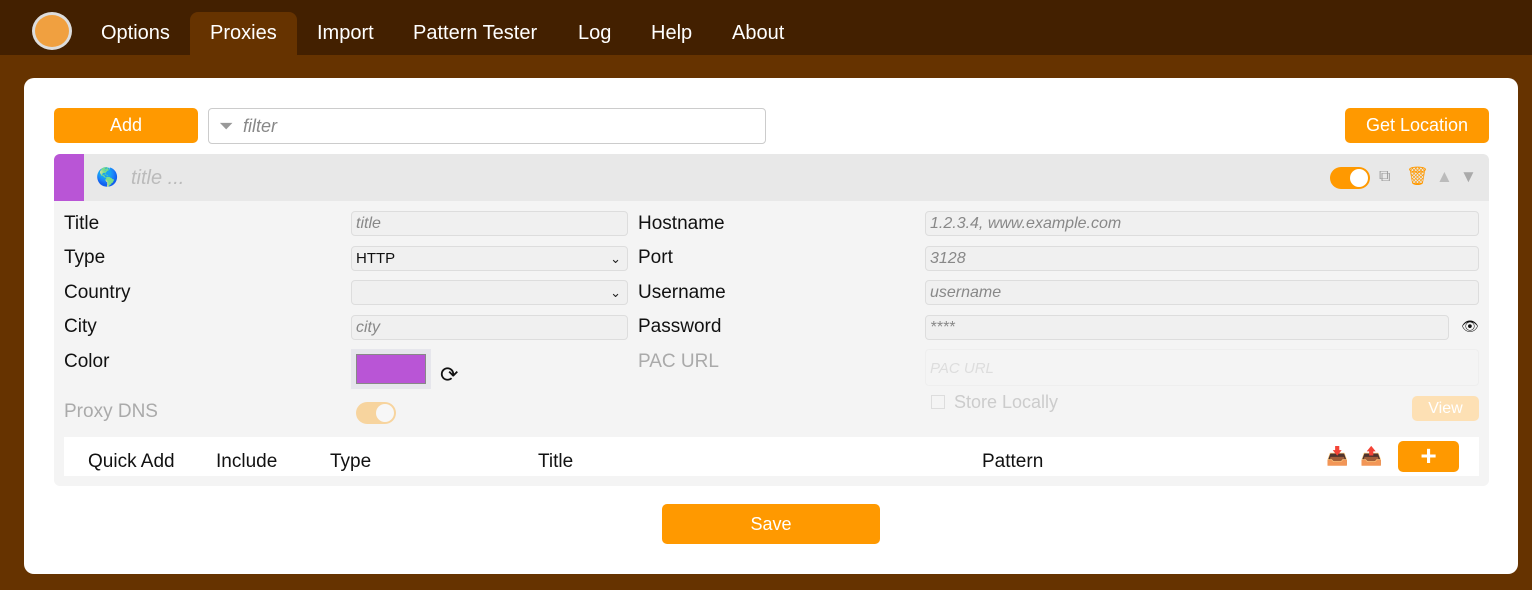 The height and width of the screenshot is (590, 1532). I want to click on country-label: Country, so click(97, 292).